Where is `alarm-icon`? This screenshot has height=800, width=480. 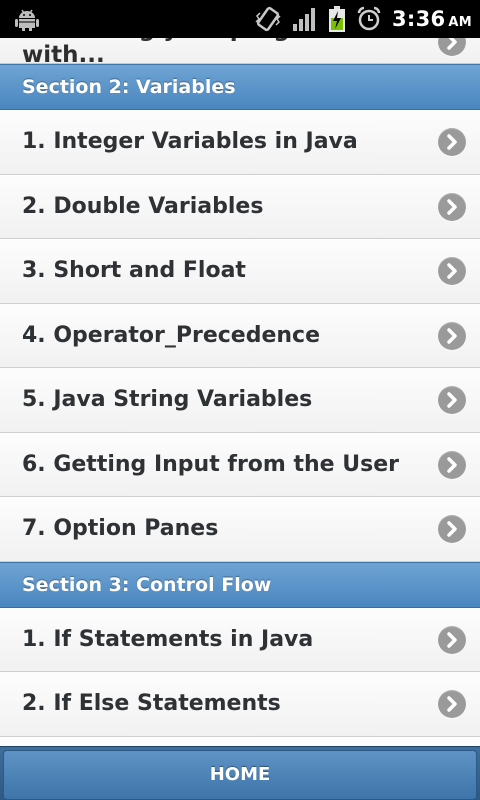
alarm-icon is located at coordinates (369, 18).